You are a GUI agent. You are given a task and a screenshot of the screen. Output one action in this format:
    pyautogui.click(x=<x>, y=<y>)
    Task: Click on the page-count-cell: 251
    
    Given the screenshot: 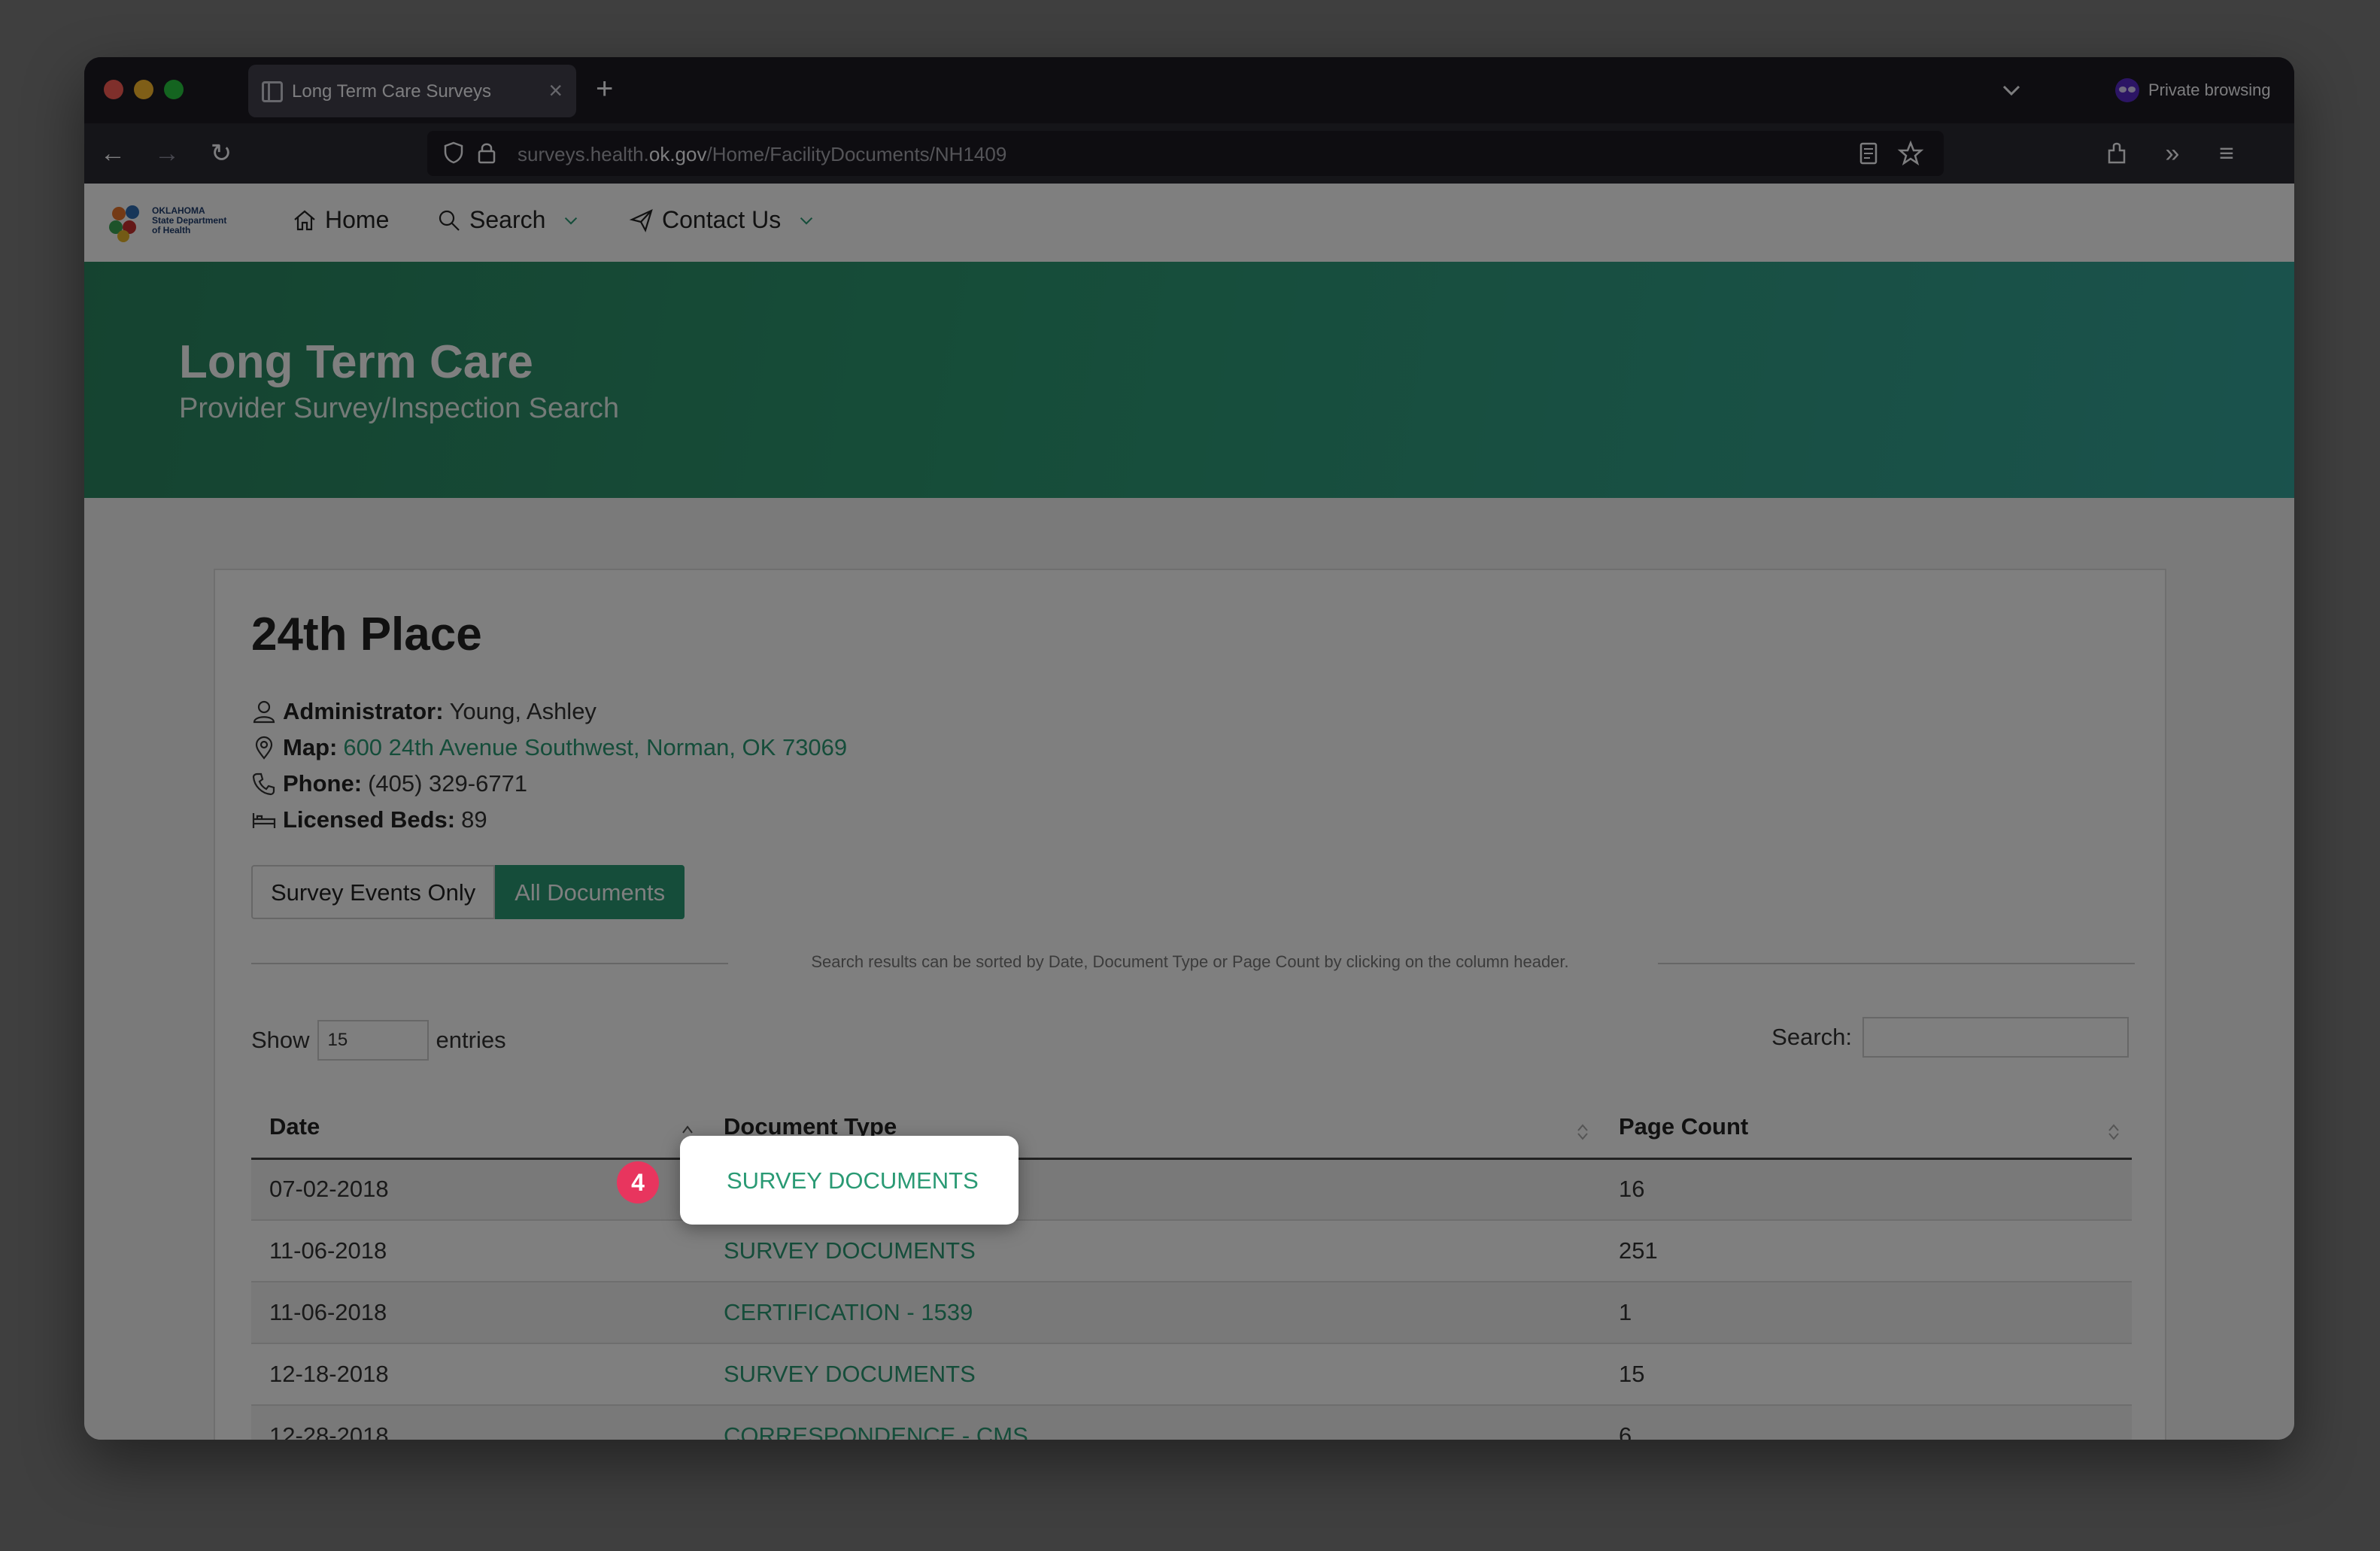 What is the action you would take?
    pyautogui.click(x=1866, y=1251)
    